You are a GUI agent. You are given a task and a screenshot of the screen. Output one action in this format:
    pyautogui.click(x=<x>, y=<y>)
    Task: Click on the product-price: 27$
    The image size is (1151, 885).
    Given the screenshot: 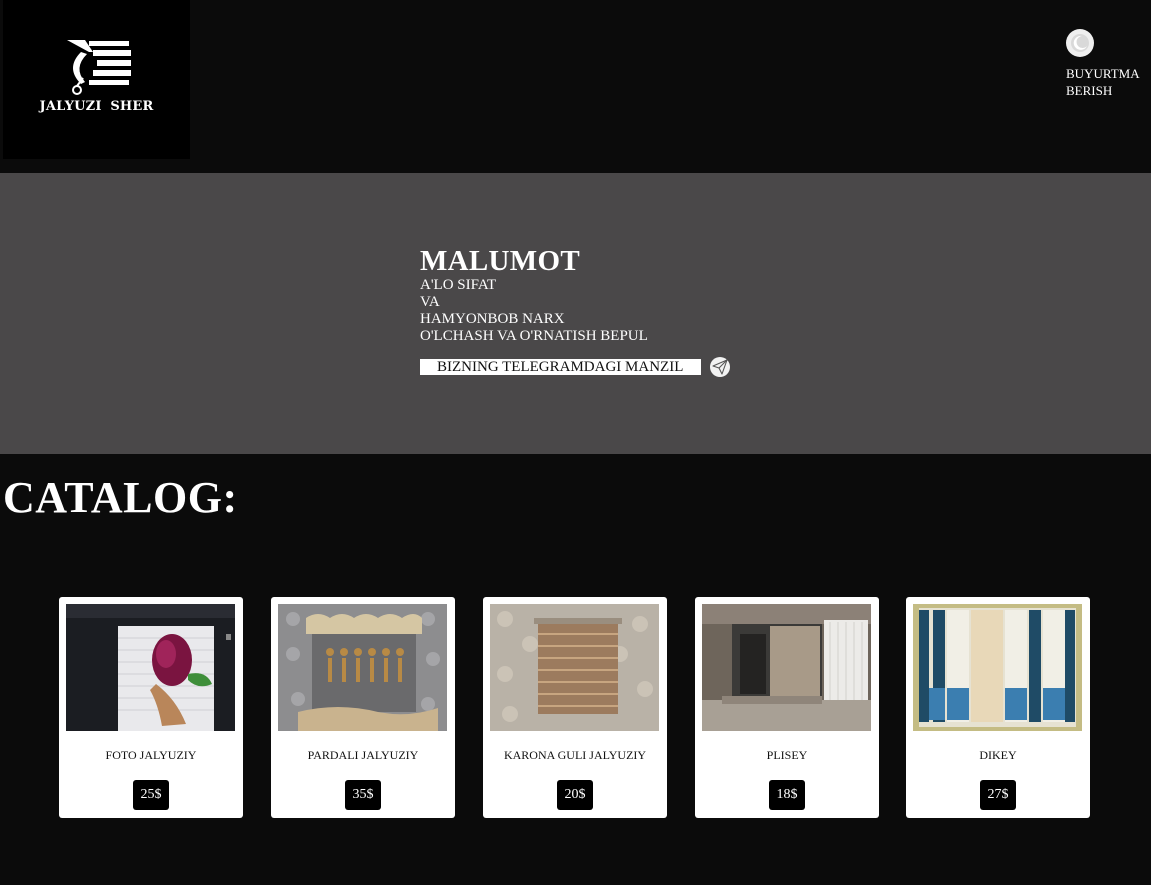 What is the action you would take?
    pyautogui.click(x=998, y=795)
    